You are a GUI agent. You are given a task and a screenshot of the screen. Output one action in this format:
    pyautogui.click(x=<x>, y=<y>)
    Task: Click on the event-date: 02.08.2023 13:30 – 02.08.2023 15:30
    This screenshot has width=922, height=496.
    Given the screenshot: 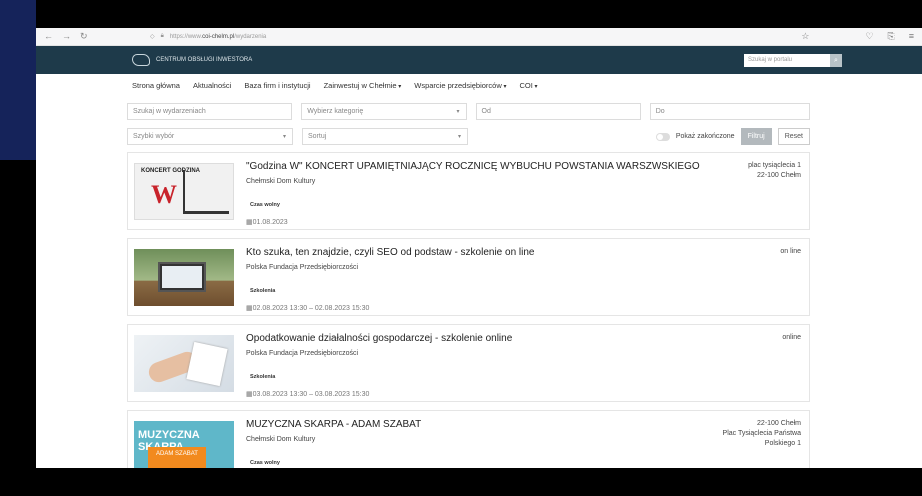 What is the action you would take?
    pyautogui.click(x=527, y=308)
    